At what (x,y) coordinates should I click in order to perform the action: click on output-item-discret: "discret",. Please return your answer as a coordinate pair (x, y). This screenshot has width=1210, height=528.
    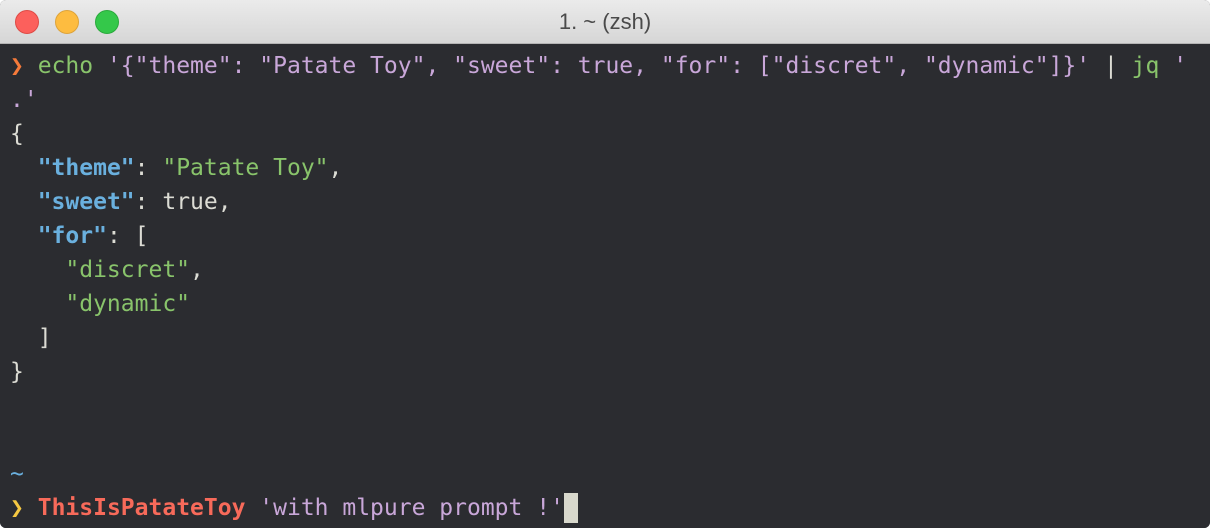
    Looking at the image, I should click on (107, 270).